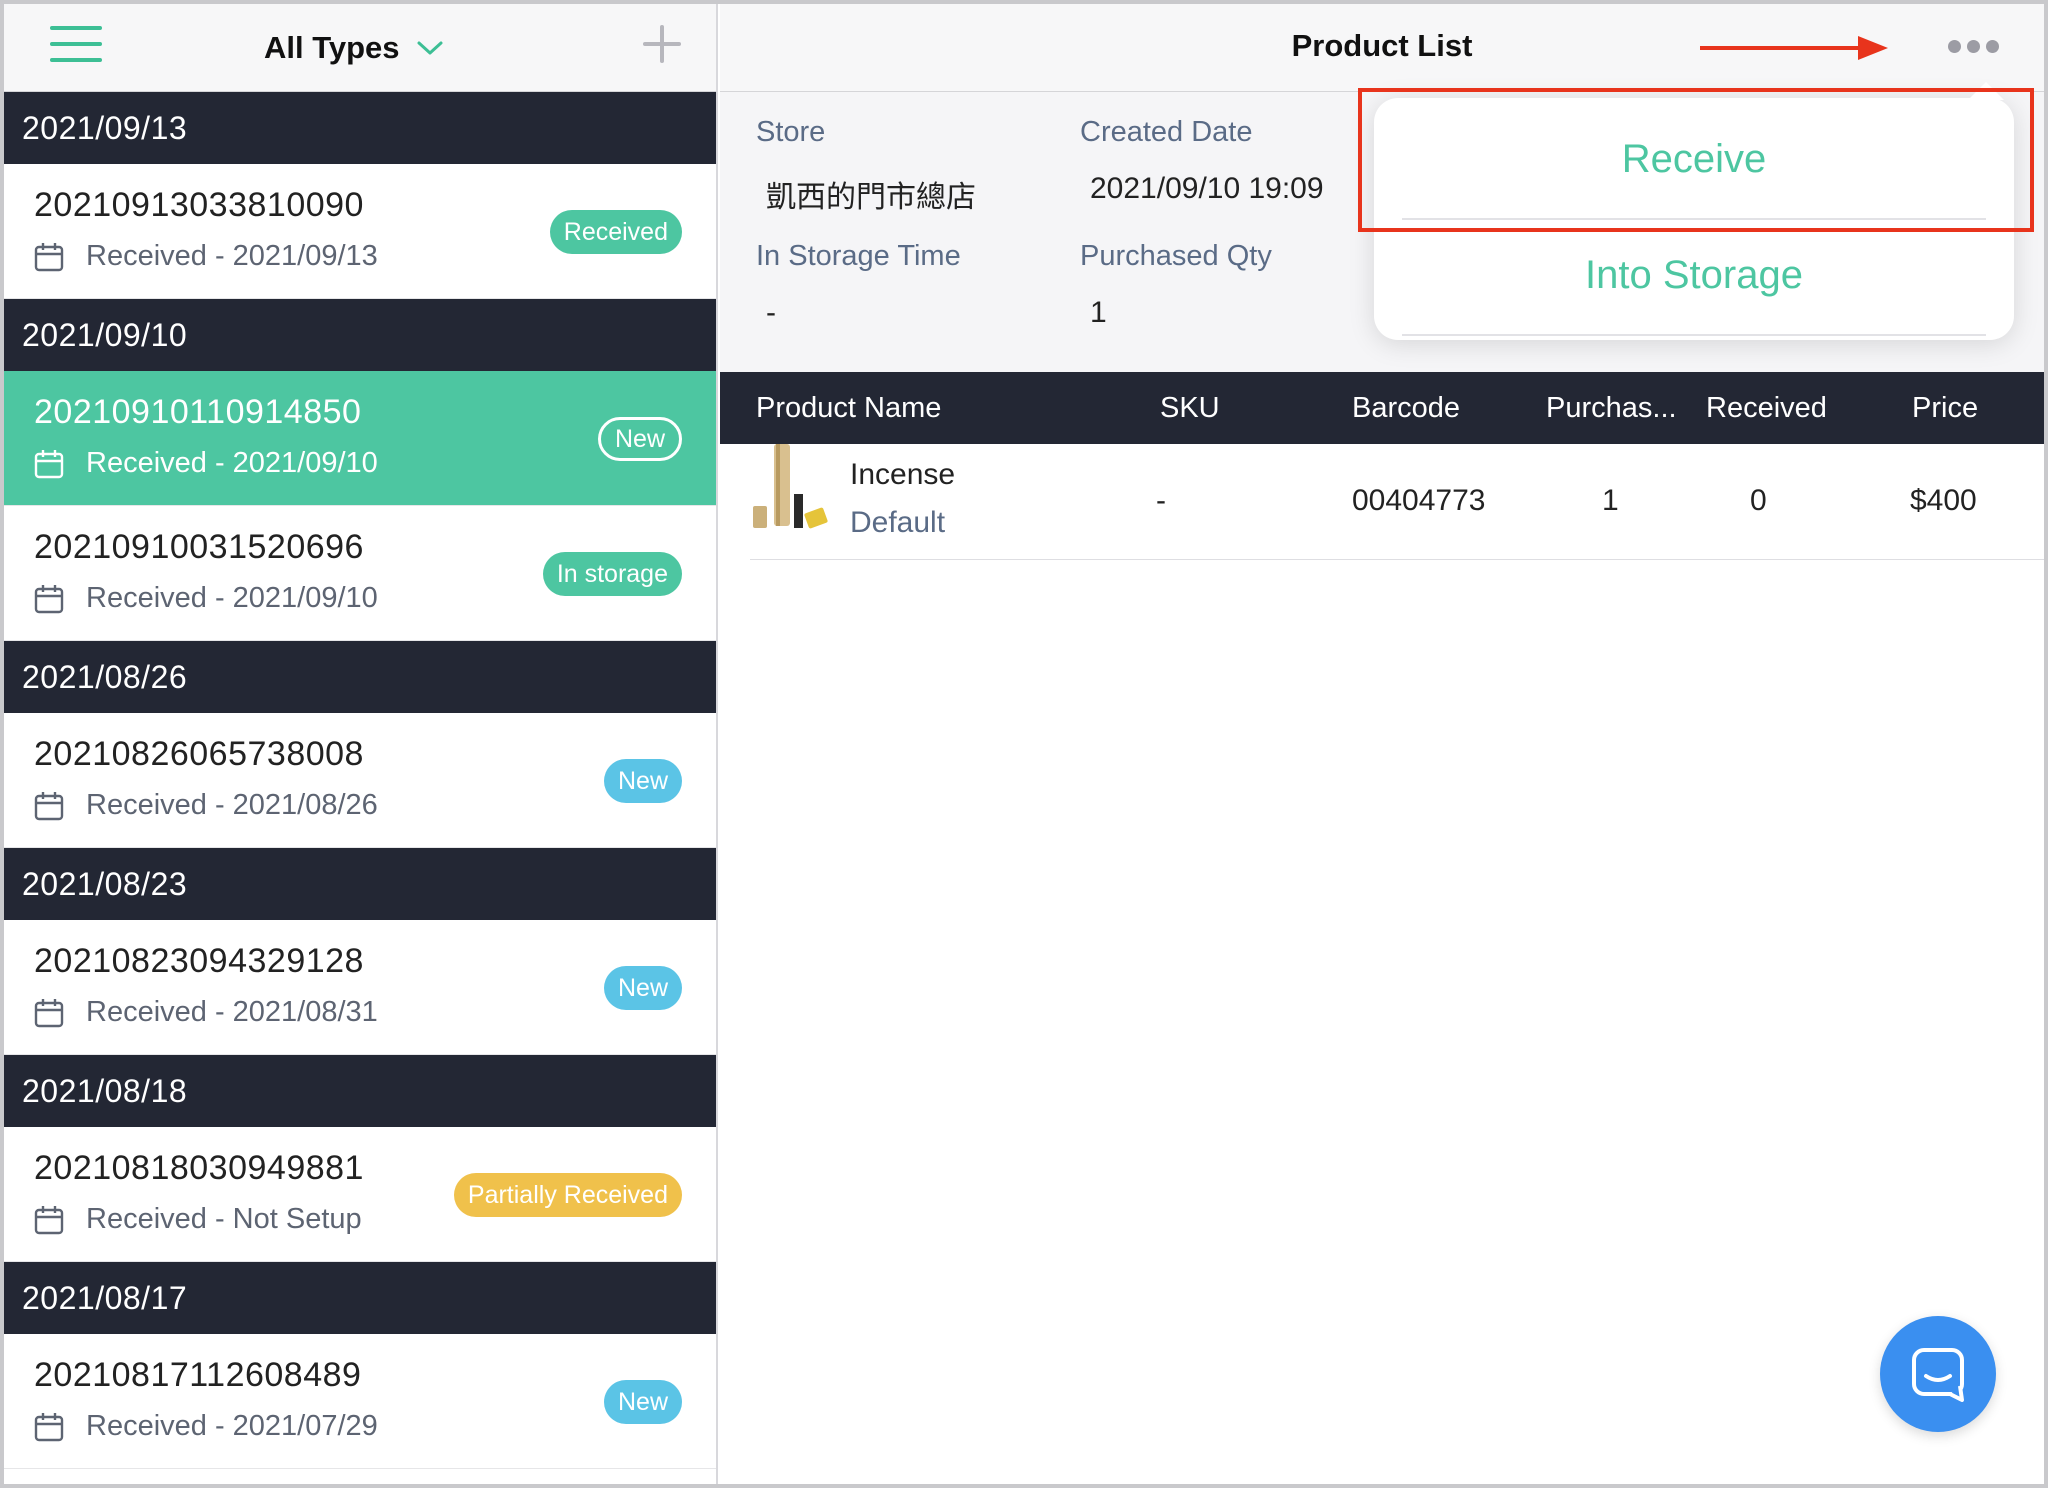 Image resolution: width=2048 pixels, height=1488 pixels. Describe the element at coordinates (1694, 275) in the screenshot. I see `into-storage-menu-item: Into Storage` at that location.